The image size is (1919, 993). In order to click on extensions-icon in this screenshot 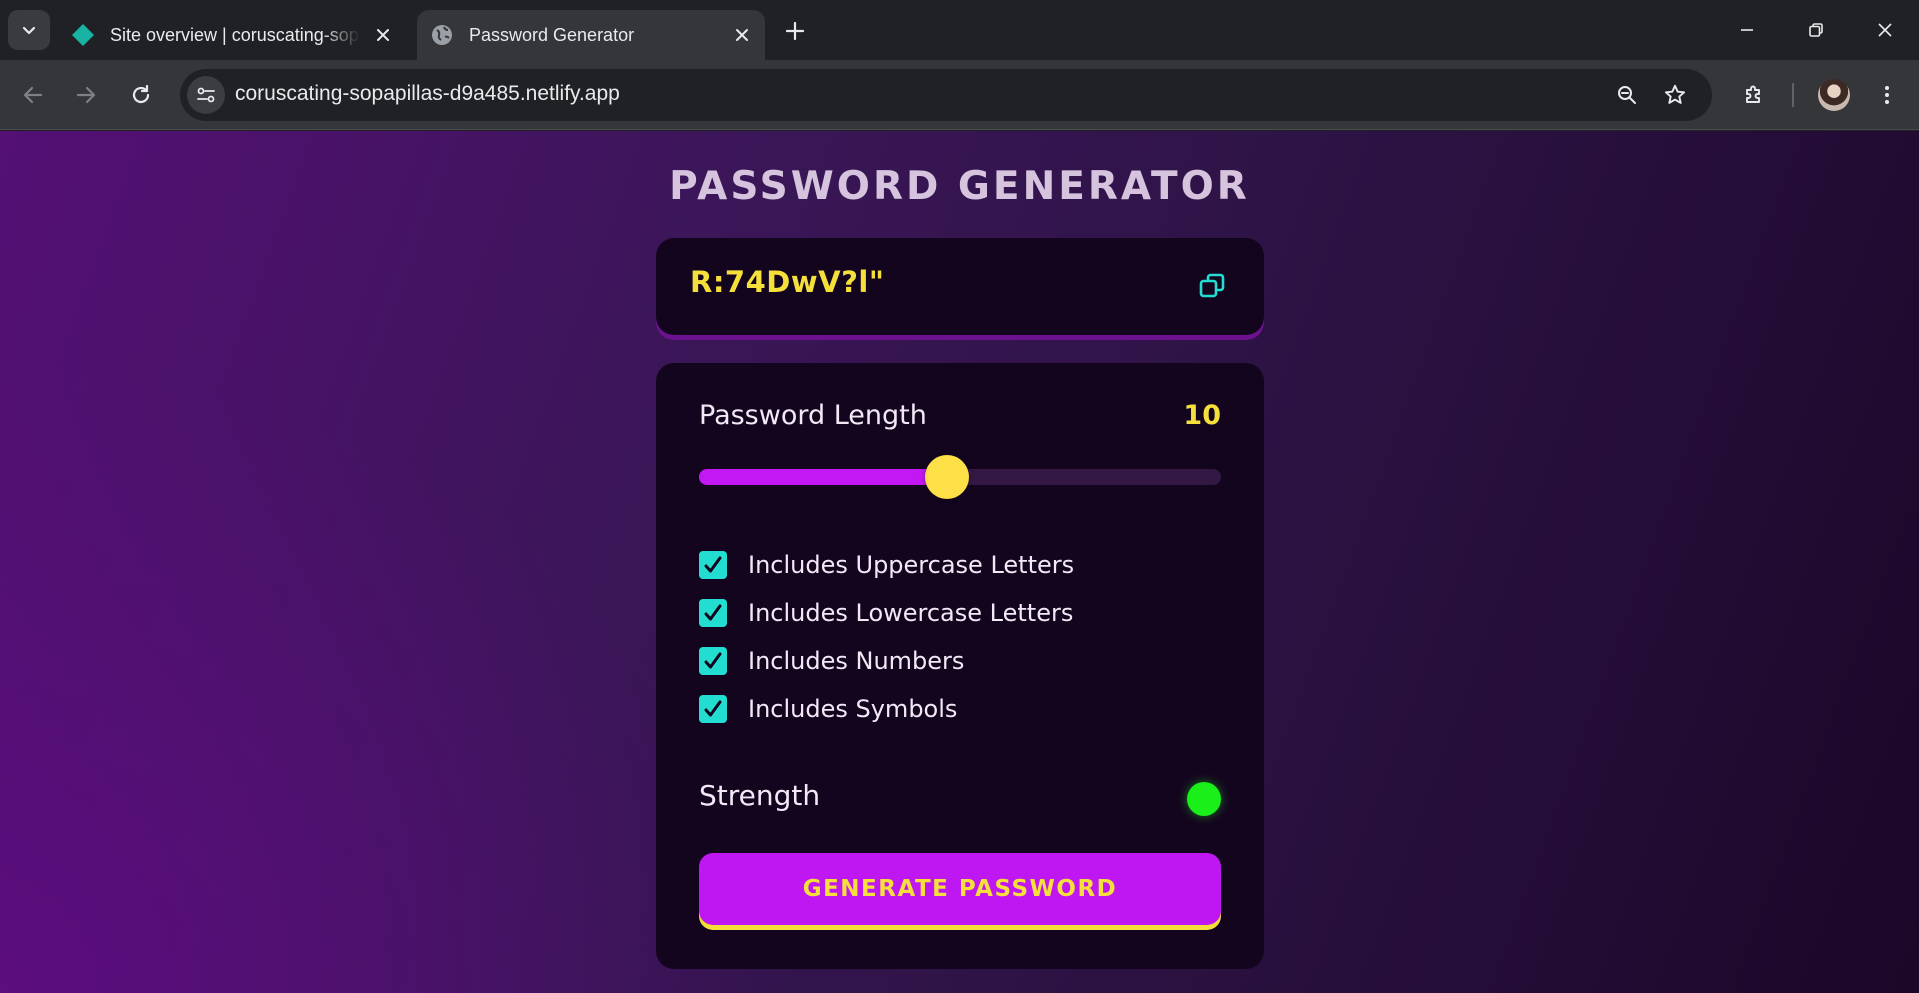, I will do `click(1753, 94)`.